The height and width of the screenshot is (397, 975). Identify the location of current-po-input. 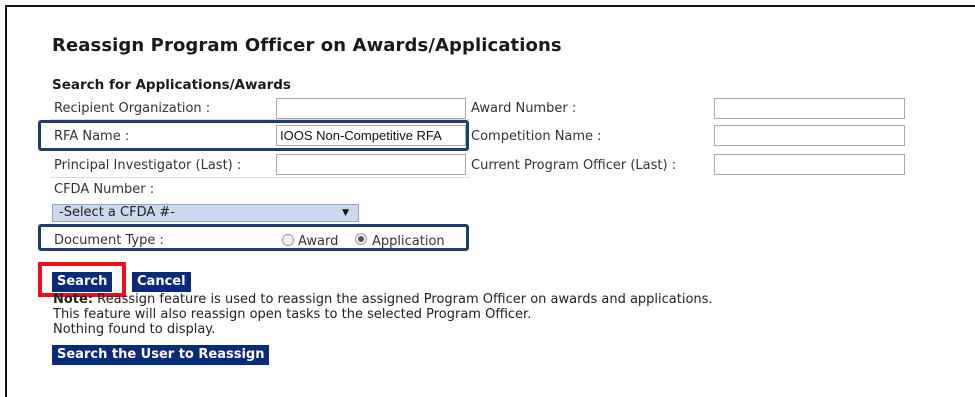
(809, 164).